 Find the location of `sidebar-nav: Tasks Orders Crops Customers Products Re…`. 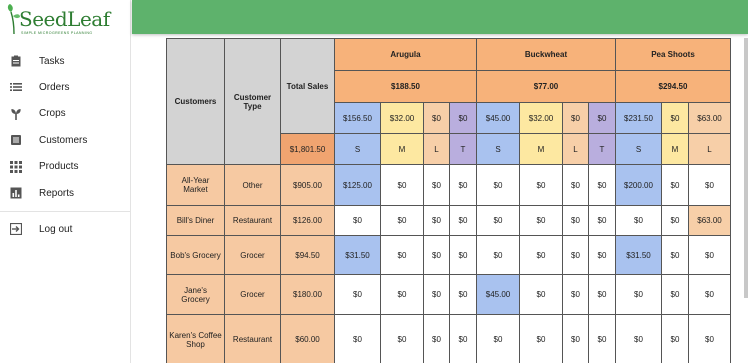

sidebar-nav: Tasks Orders Crops Customers Products Re… is located at coordinates (65, 127).